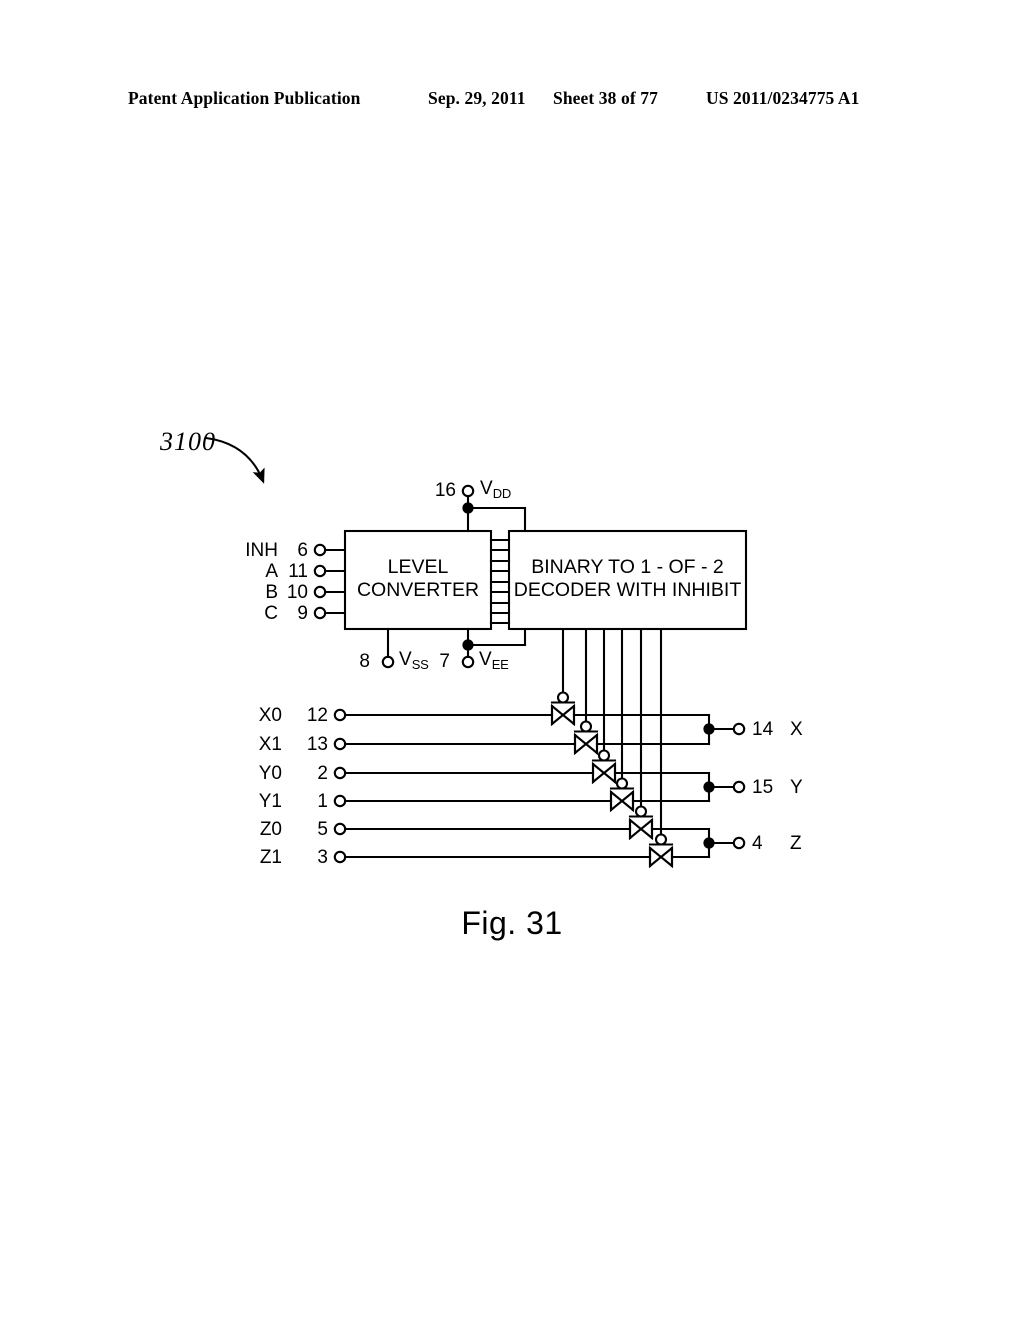  Describe the element at coordinates (330, 581) in the screenshot. I see `control-input-pin-leads` at that location.